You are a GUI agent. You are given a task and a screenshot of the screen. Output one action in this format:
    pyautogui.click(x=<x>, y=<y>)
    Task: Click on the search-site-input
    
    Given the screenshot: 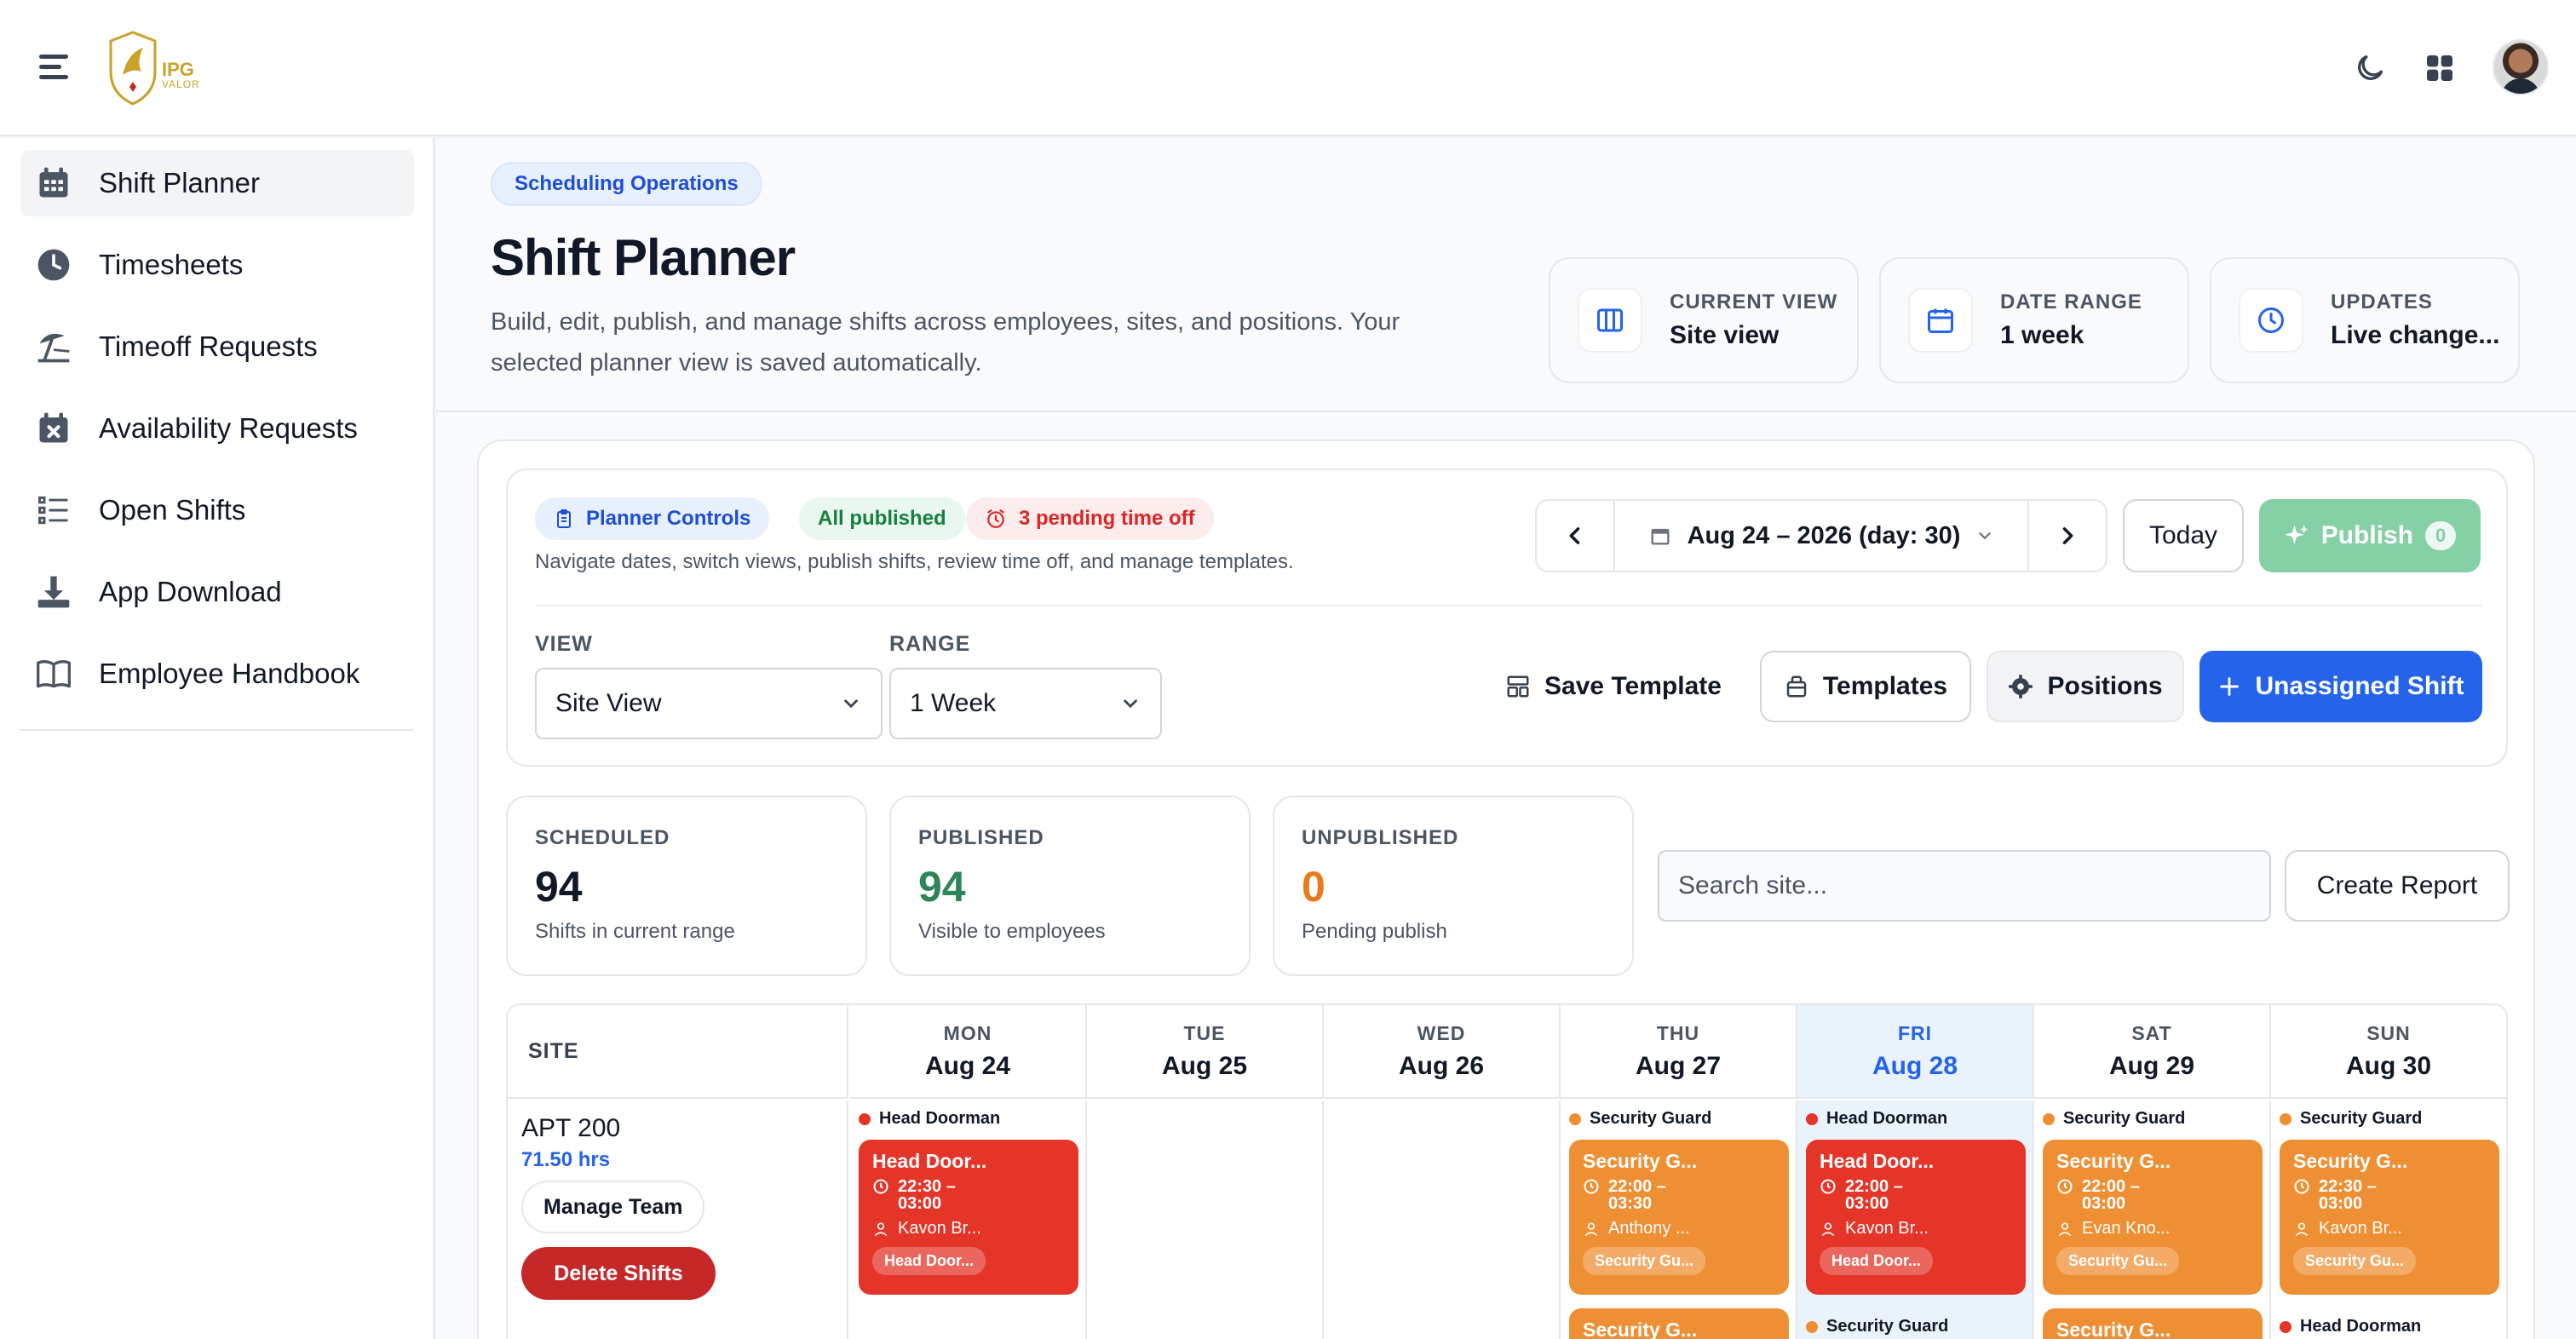 What is the action you would take?
    pyautogui.click(x=1964, y=886)
    